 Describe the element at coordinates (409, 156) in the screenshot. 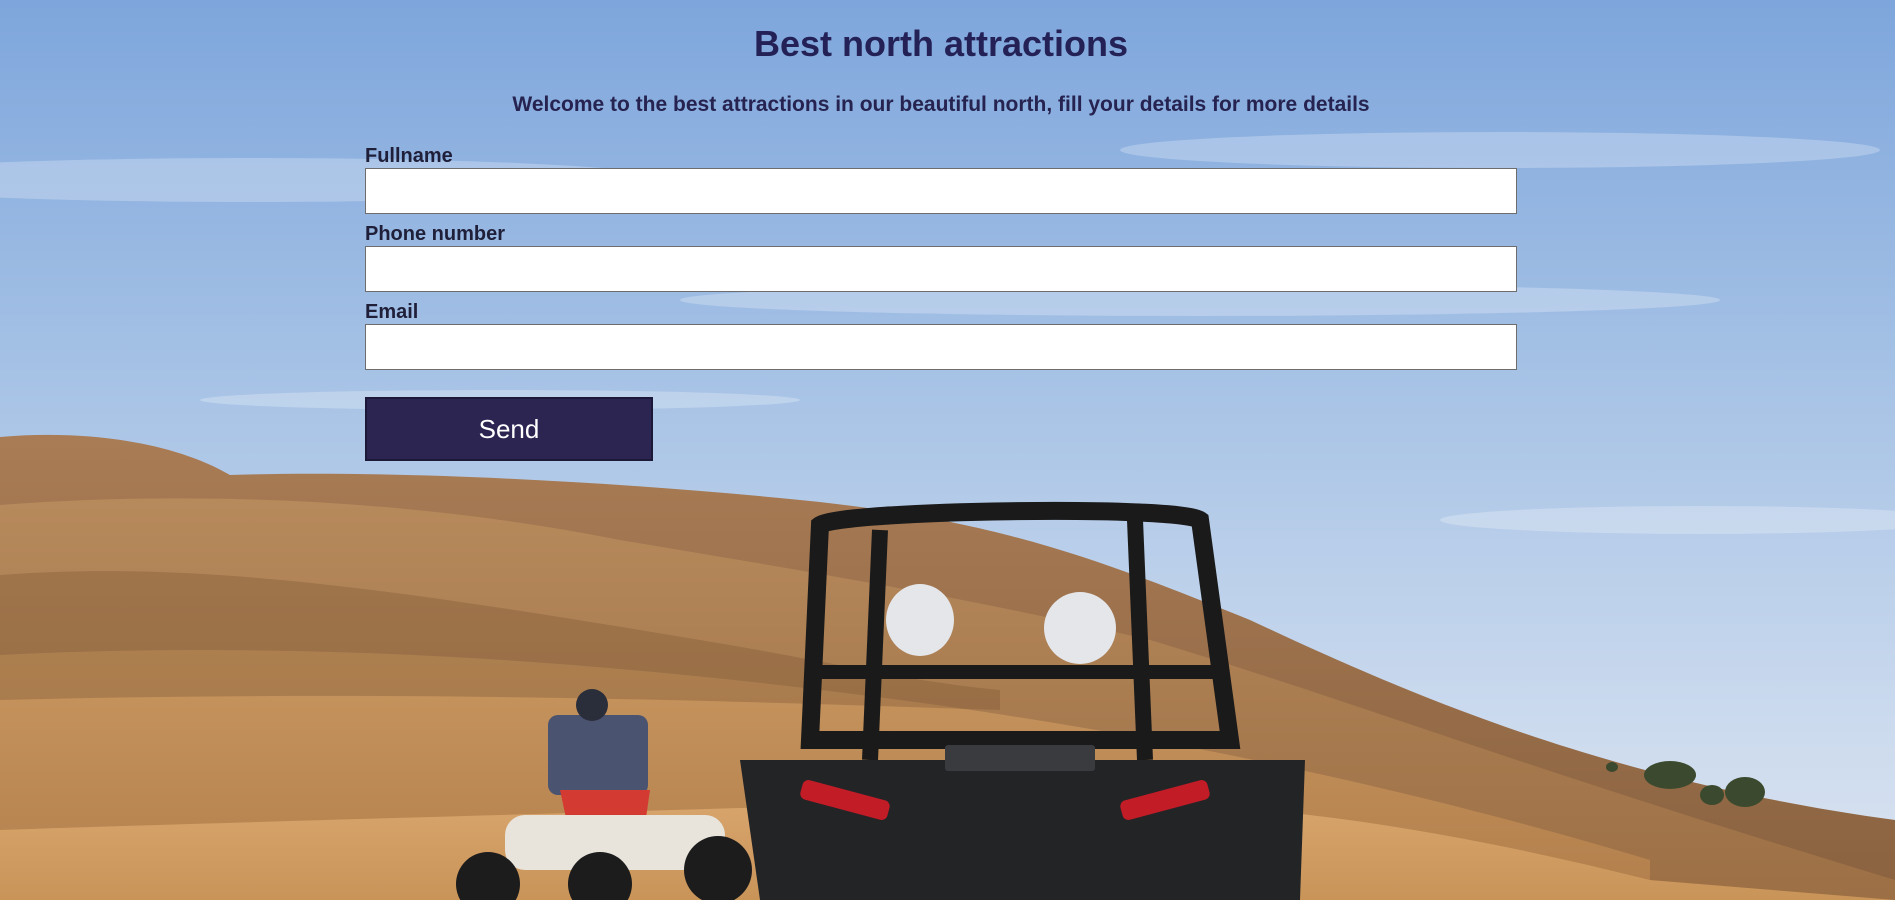

I see `fullname-label: Fullname` at that location.